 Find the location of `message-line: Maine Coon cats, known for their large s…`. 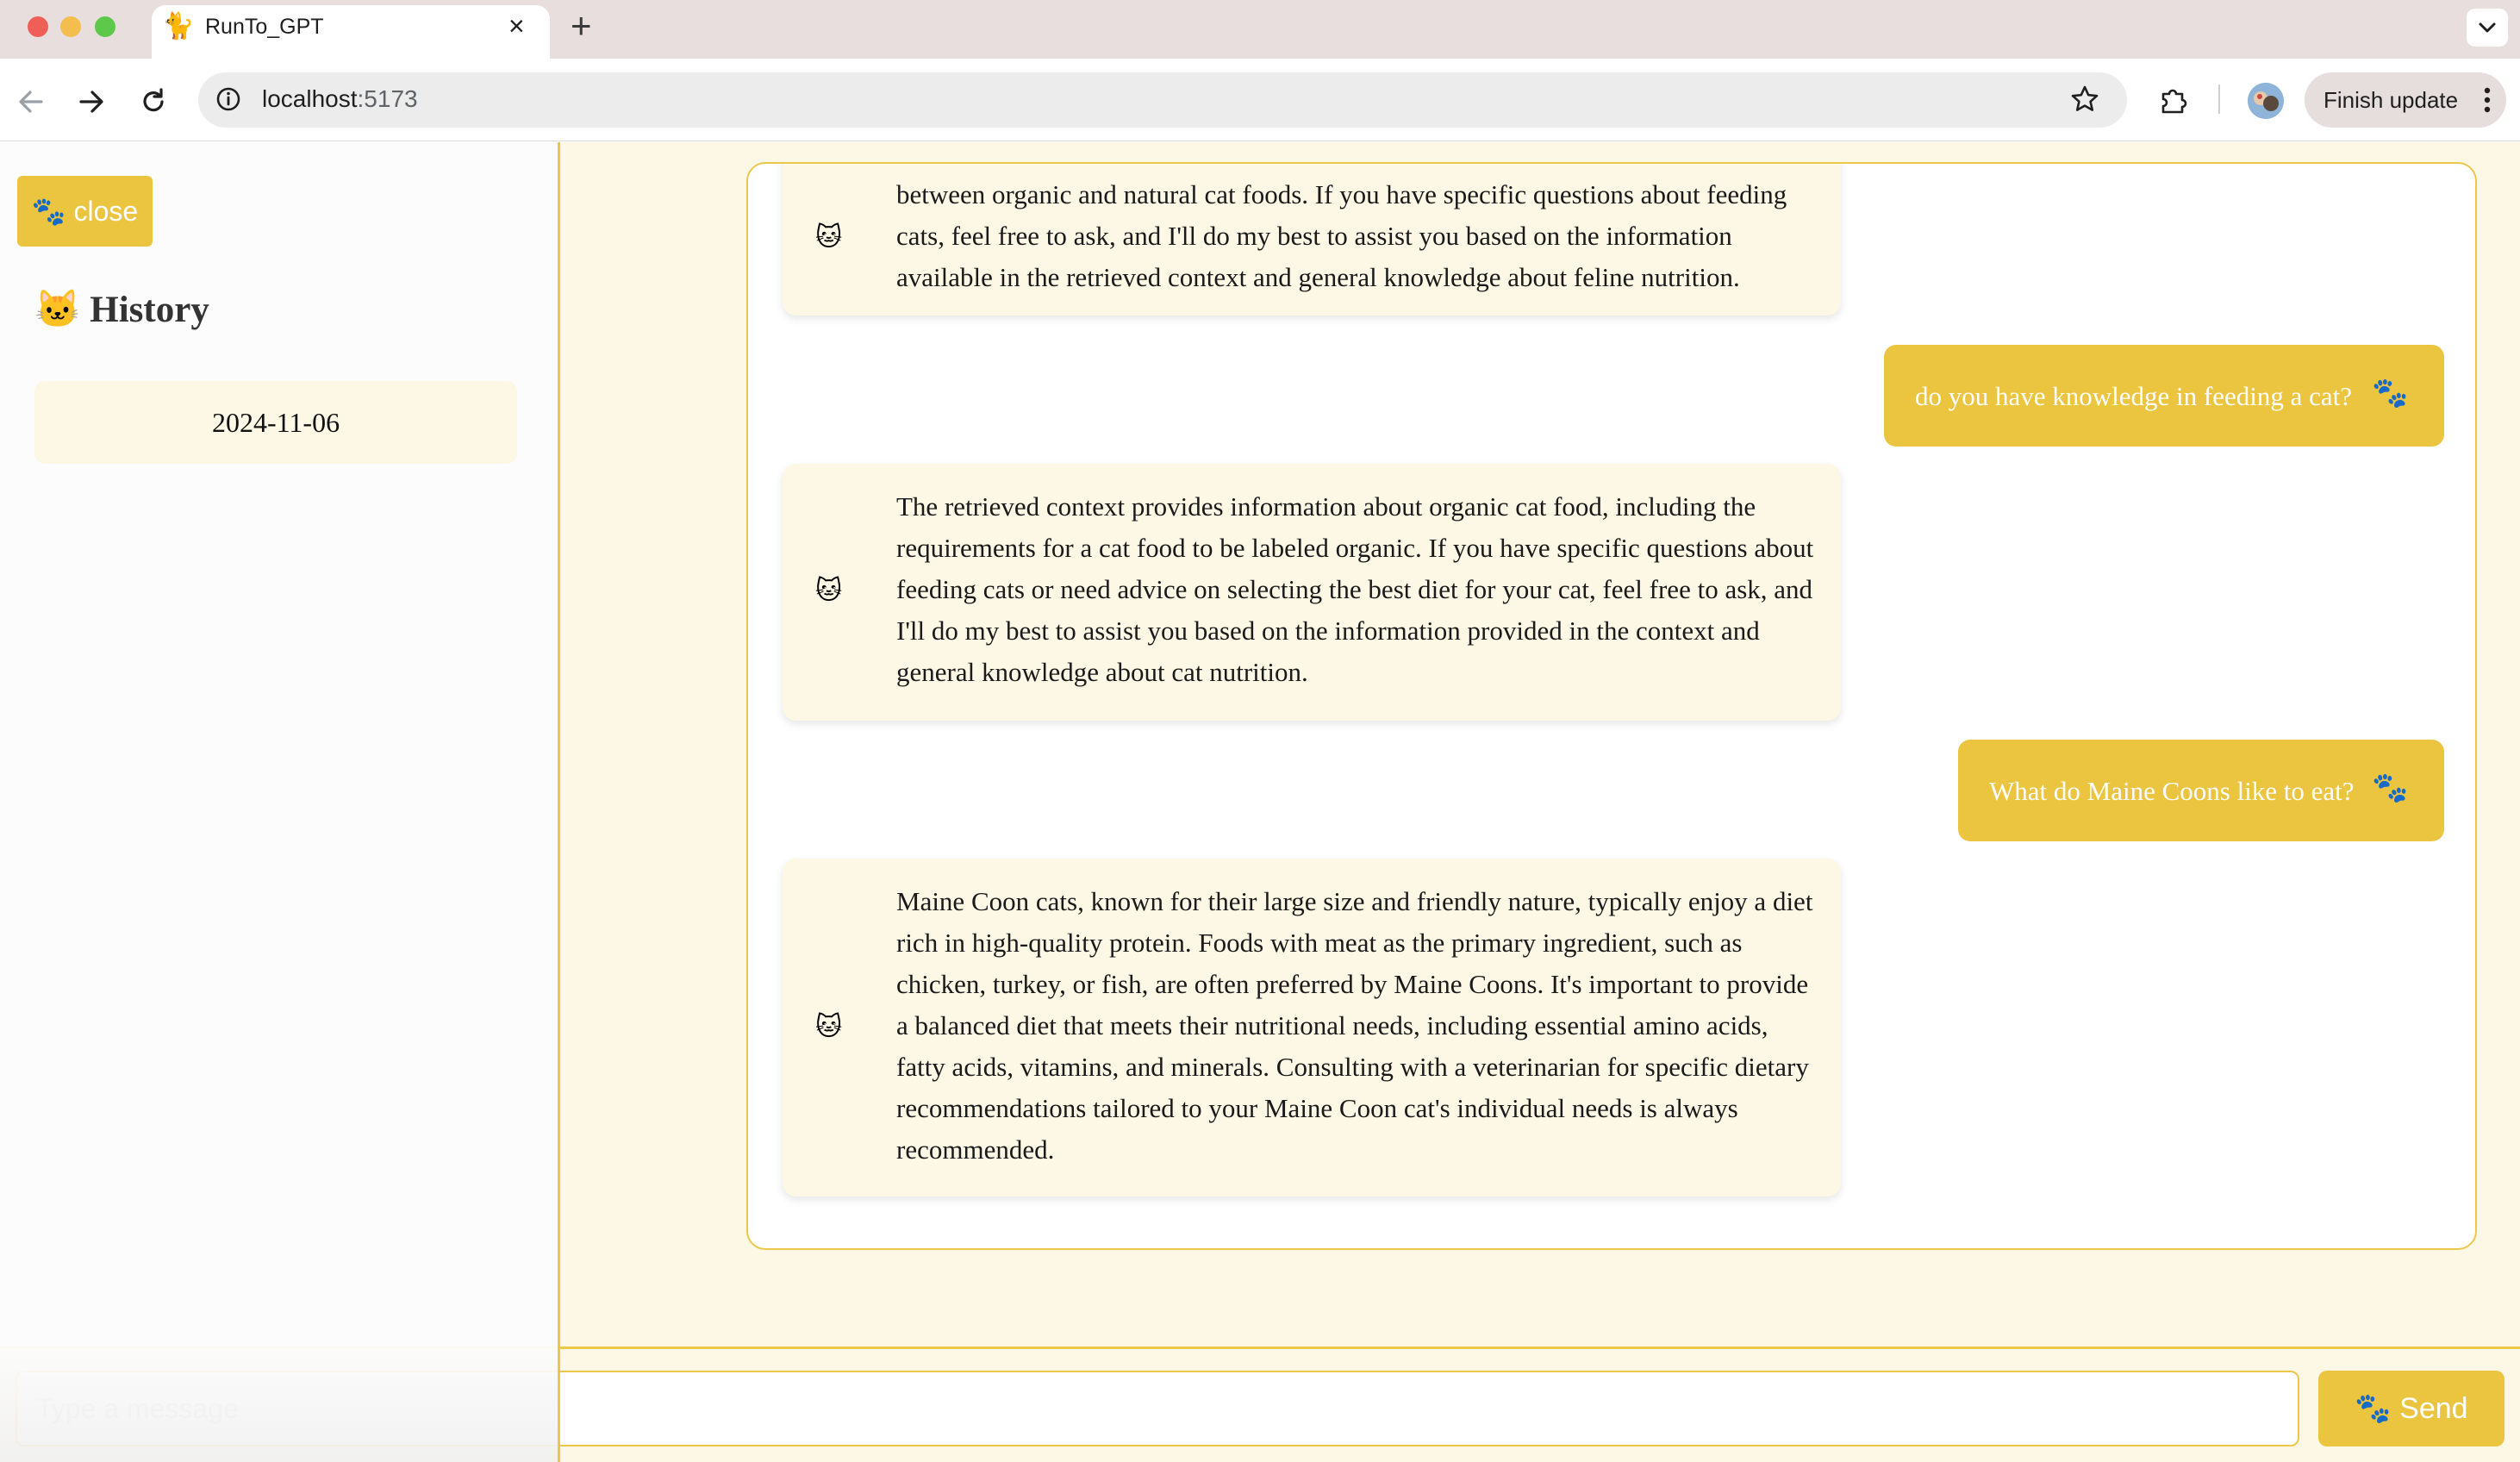

message-line: Maine Coon cats, known for their large s… is located at coordinates (1354, 901).